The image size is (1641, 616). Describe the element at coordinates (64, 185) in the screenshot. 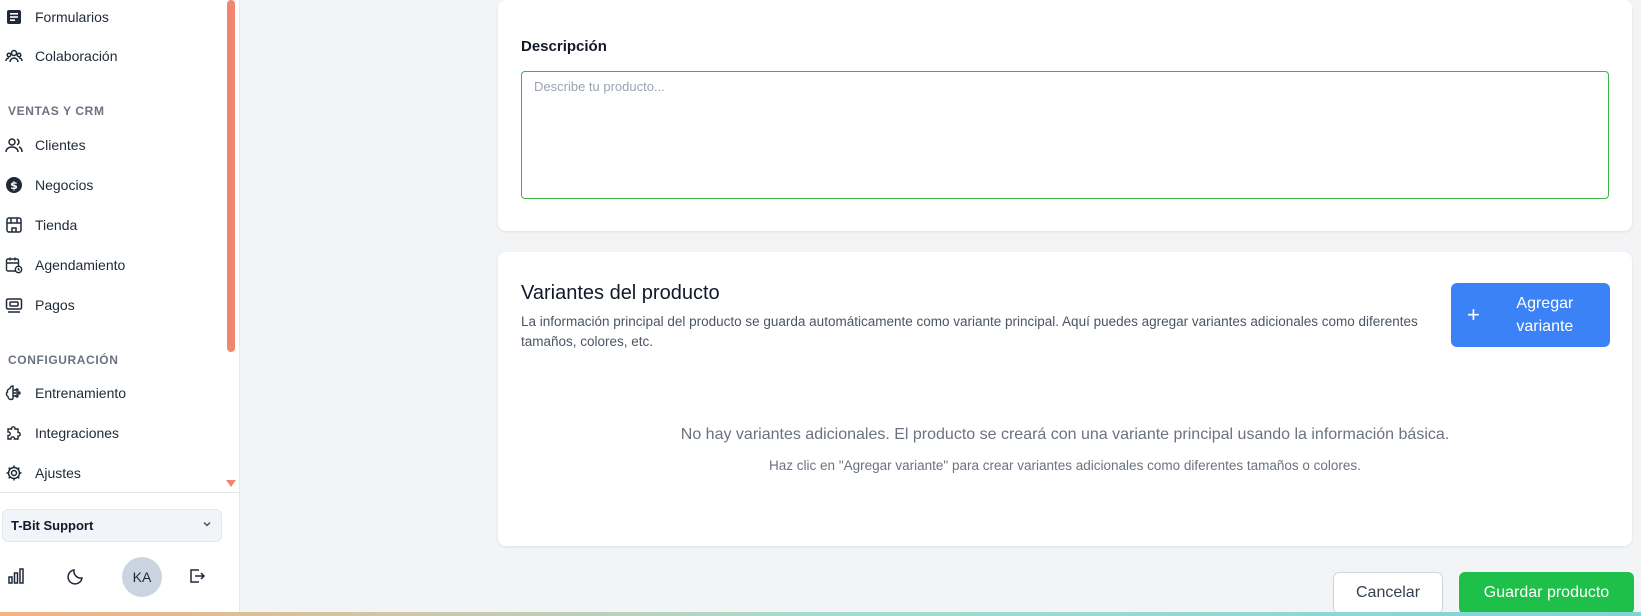

I see `sidebar-item-label: Negocios` at that location.